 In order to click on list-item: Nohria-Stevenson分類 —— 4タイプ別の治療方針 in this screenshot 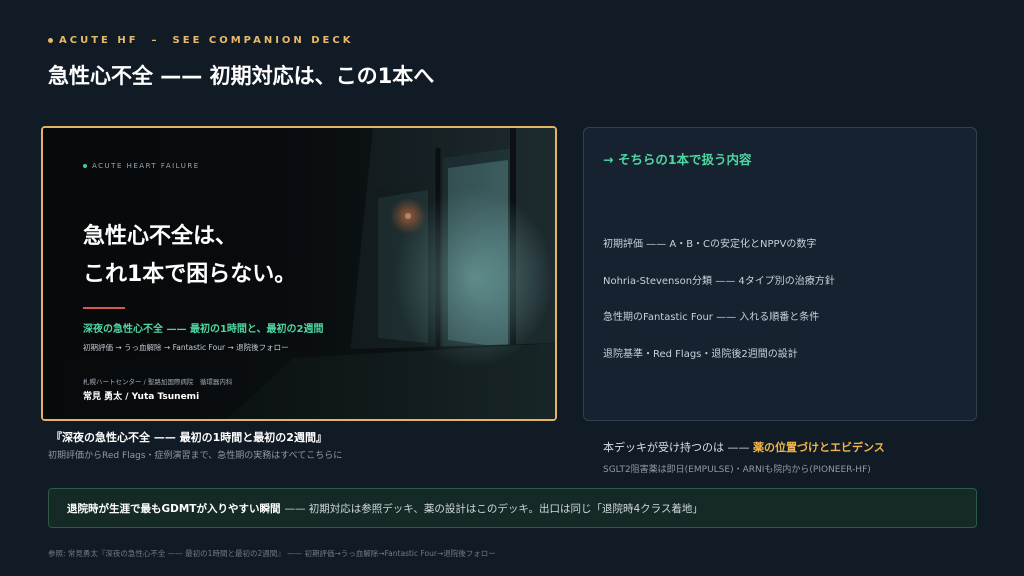, I will do `click(719, 281)`.